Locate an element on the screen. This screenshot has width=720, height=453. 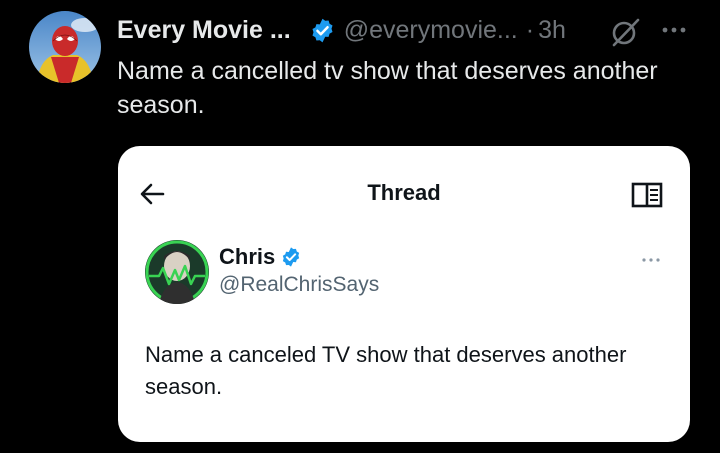
quoted-author-row: Chris is located at coordinates (260, 257).